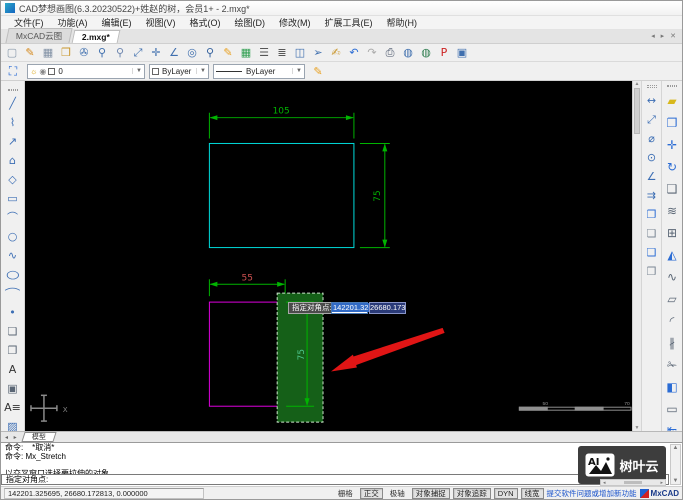 The image size is (683, 500). Describe the element at coordinates (672, 387) in the screenshot. I see `explode-icon: ◧` at that location.